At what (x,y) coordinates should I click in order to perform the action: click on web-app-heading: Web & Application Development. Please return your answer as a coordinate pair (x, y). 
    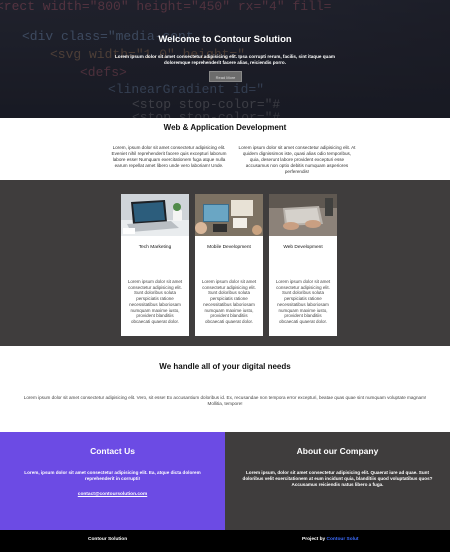
    Looking at the image, I should click on (225, 127).